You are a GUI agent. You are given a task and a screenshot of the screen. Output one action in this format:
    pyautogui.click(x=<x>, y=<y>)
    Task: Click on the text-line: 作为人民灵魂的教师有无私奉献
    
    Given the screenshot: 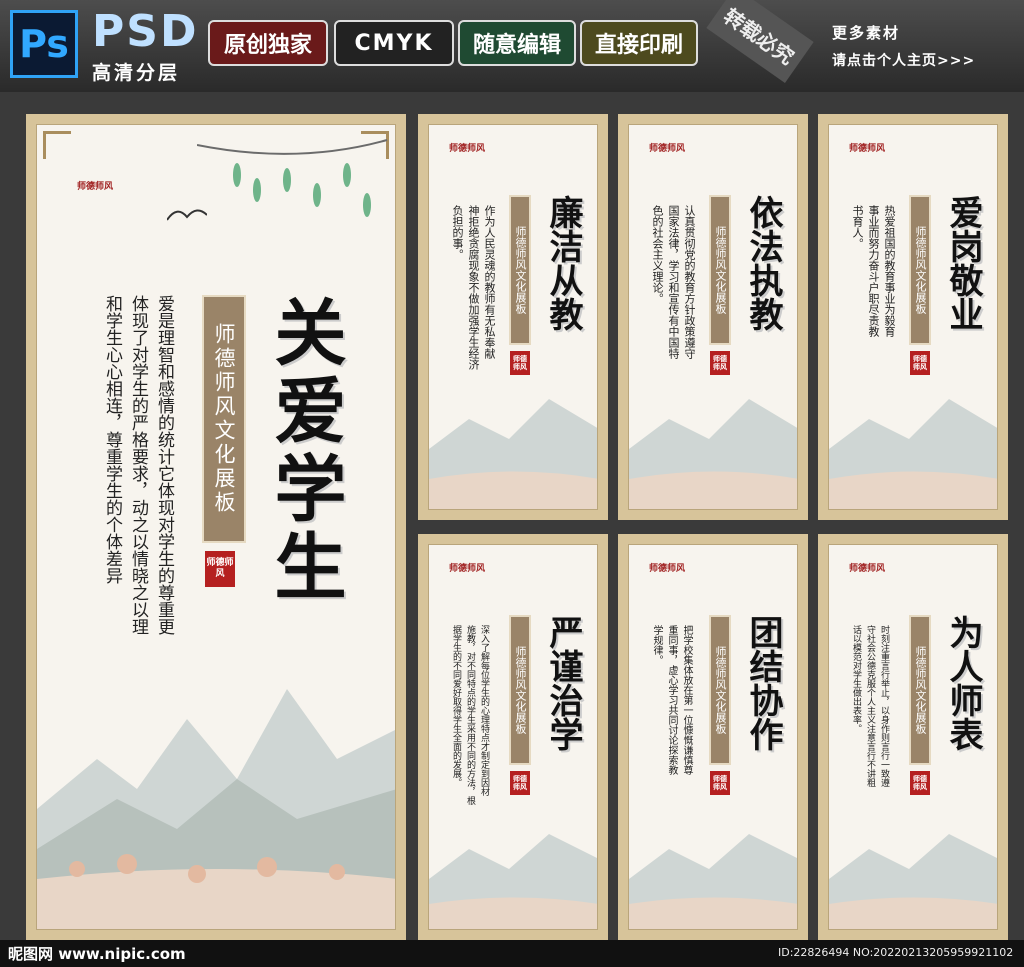 What is the action you would take?
    pyautogui.click(x=489, y=282)
    